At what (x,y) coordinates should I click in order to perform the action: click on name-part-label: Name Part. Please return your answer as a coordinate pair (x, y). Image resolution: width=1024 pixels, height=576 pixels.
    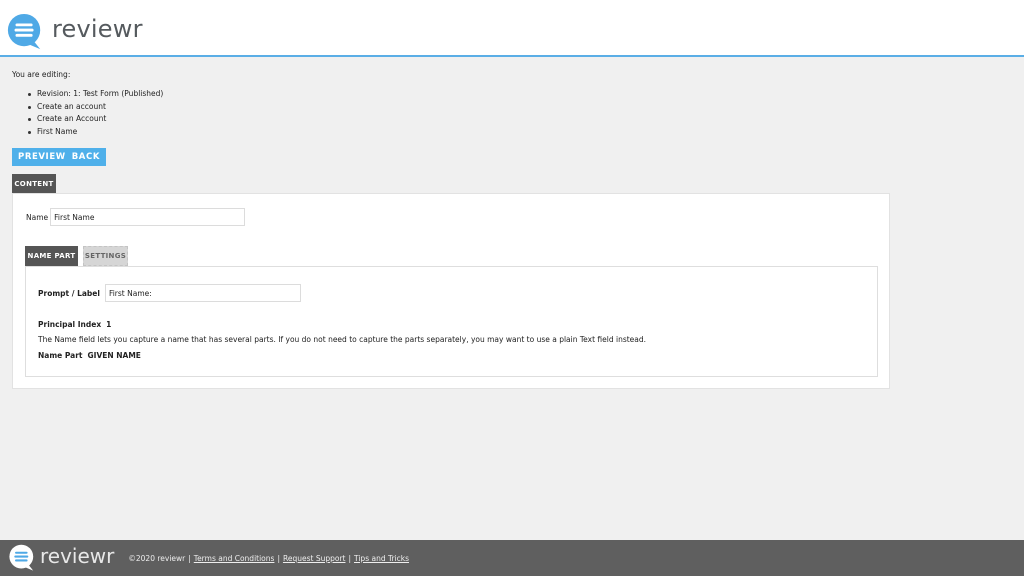
    Looking at the image, I should click on (60, 355).